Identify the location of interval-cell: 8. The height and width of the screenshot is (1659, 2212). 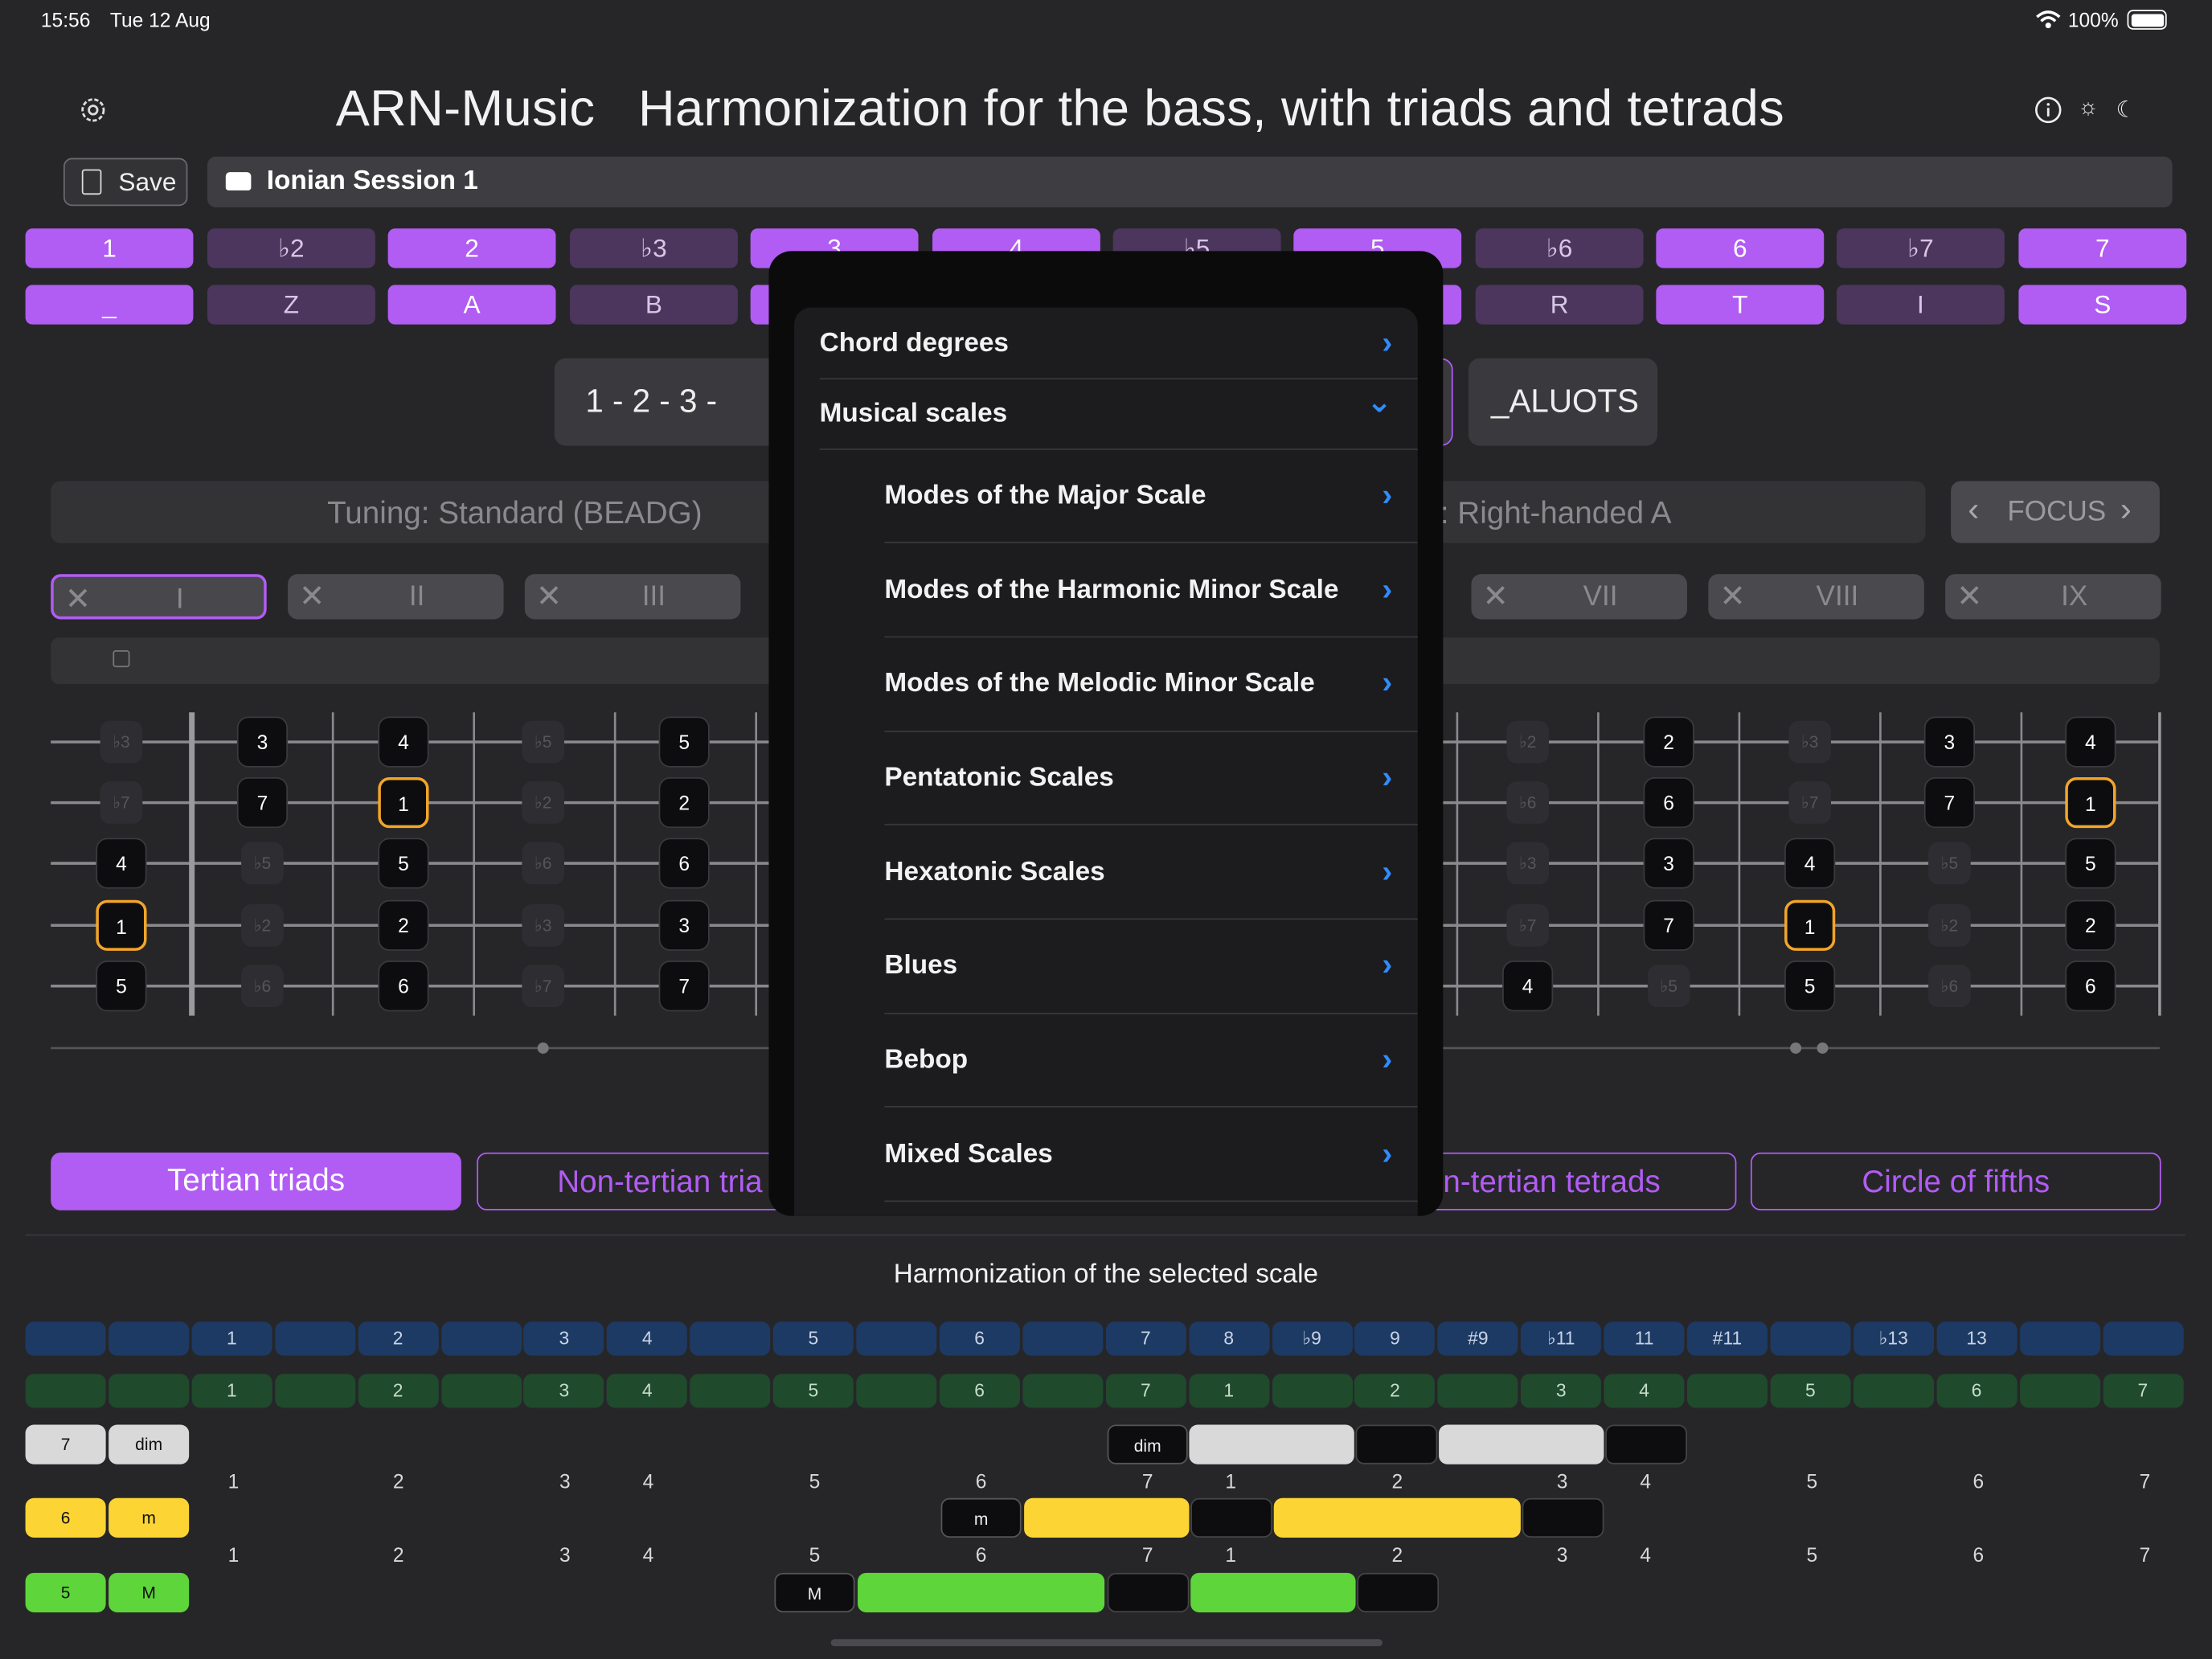
(1228, 1338).